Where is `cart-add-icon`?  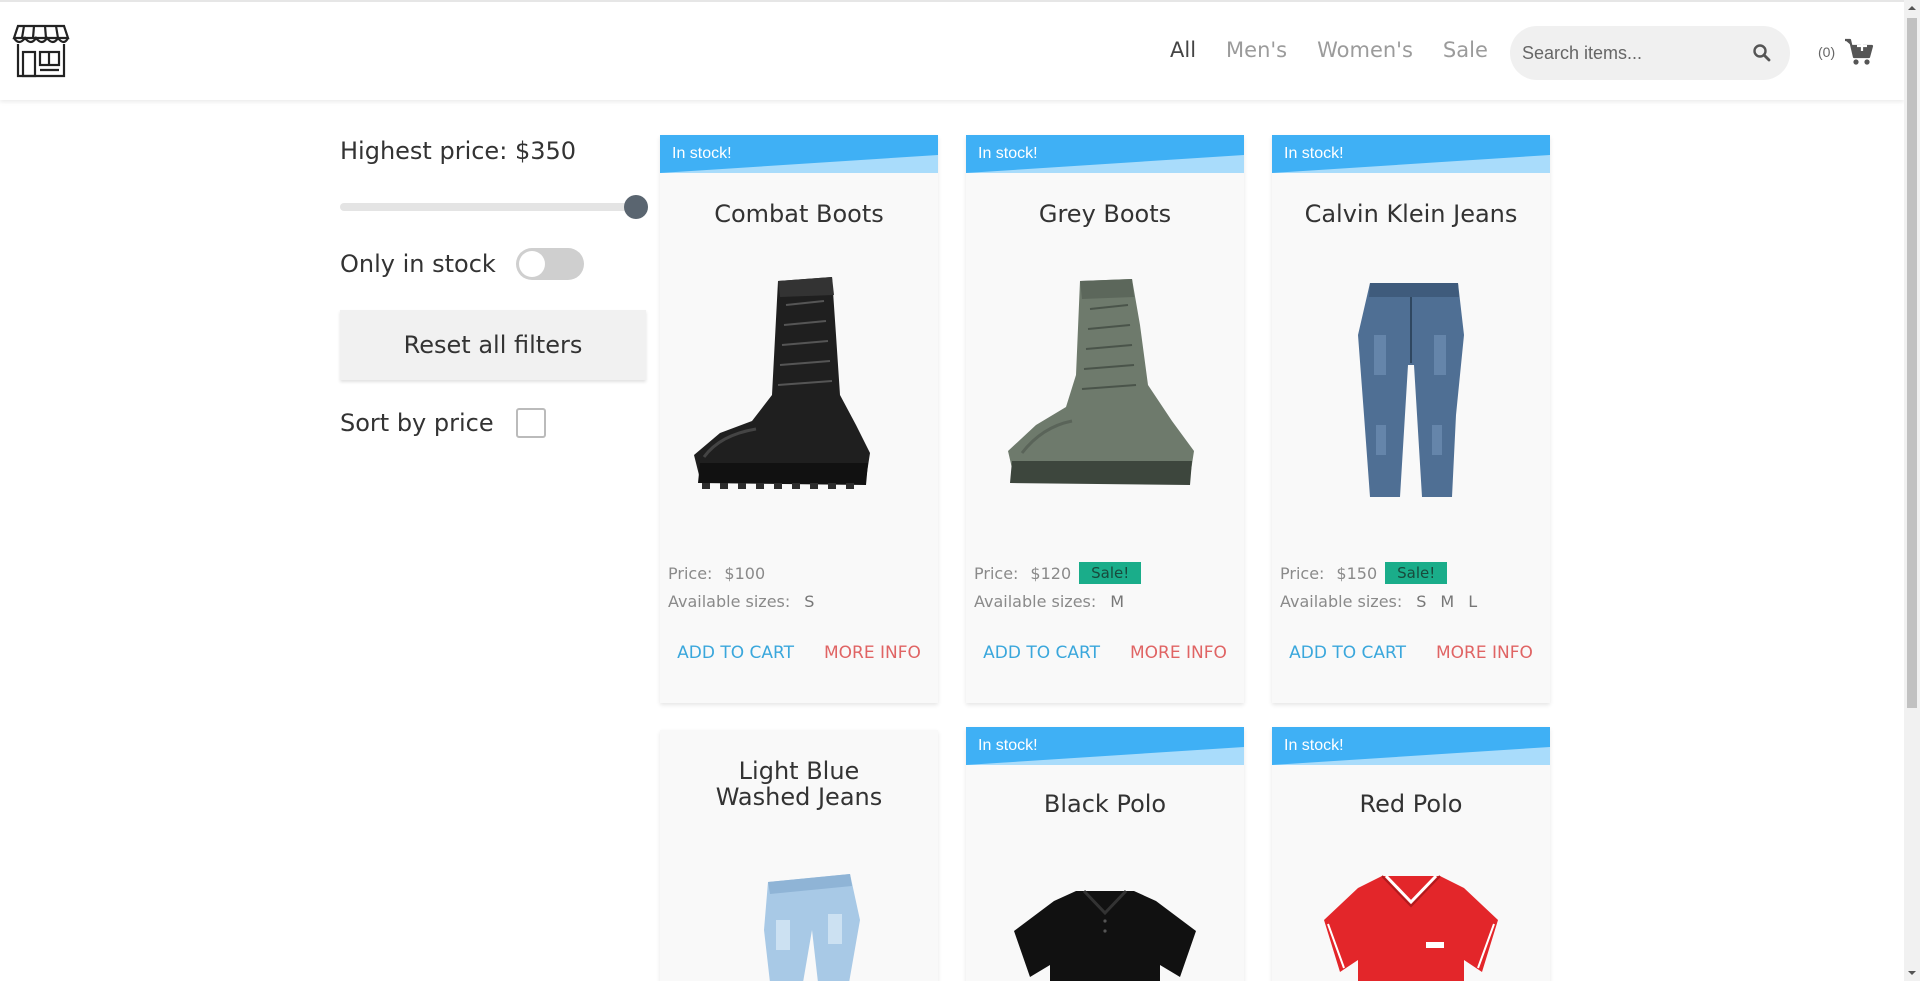
cart-add-icon is located at coordinates (1859, 52).